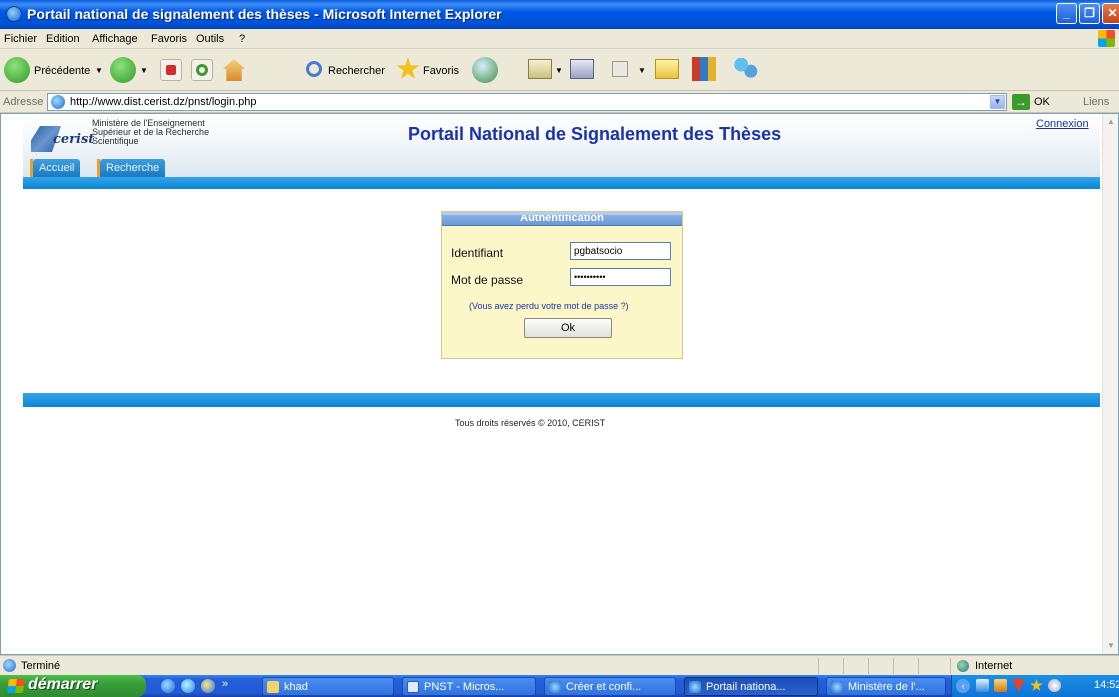 The width and height of the screenshot is (1119, 697). I want to click on menu-outils: Outils, so click(210, 39).